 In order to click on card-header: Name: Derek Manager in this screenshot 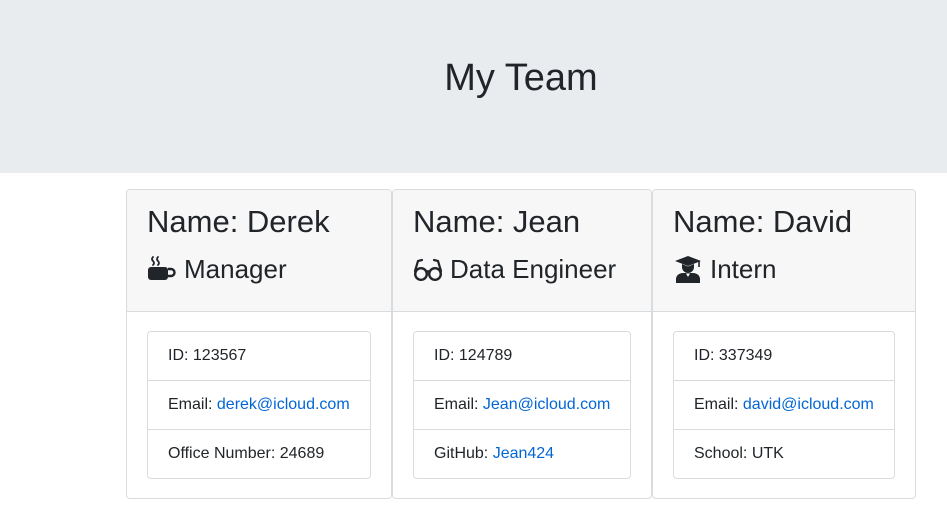, I will do `click(259, 251)`.